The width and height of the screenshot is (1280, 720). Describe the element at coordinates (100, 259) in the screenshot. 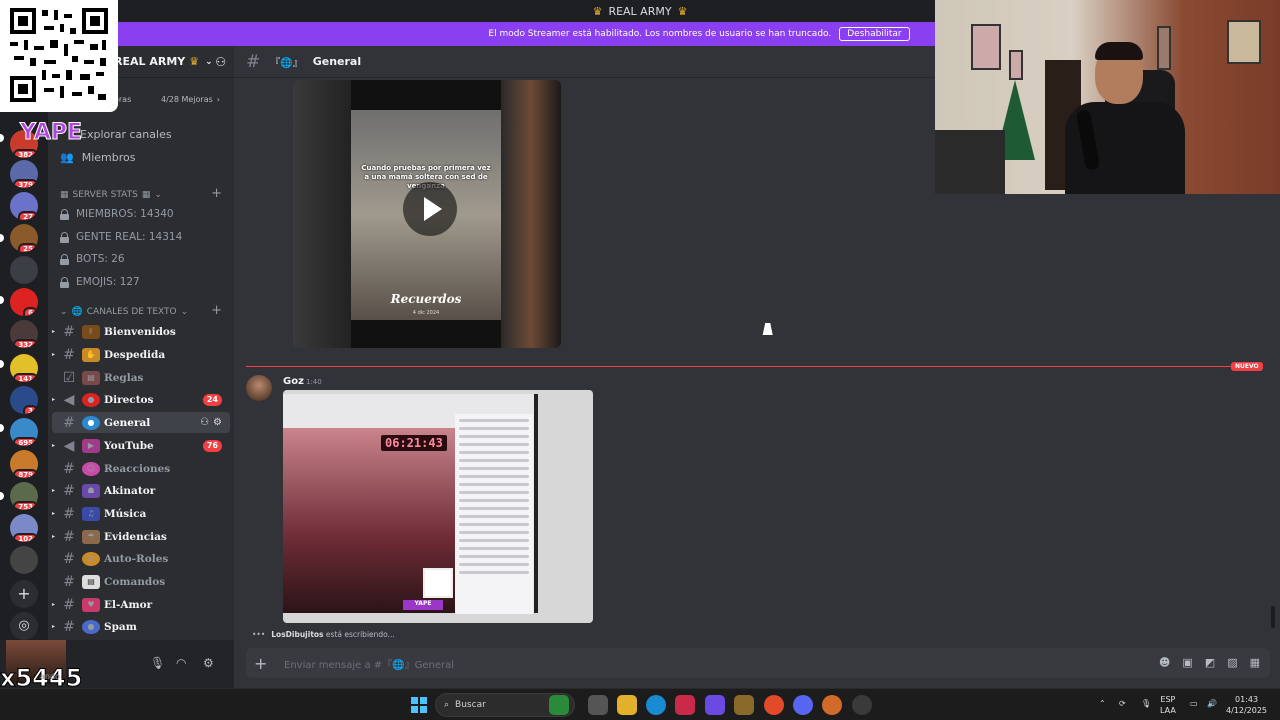

I see `stat-label: BOTS: 26` at that location.